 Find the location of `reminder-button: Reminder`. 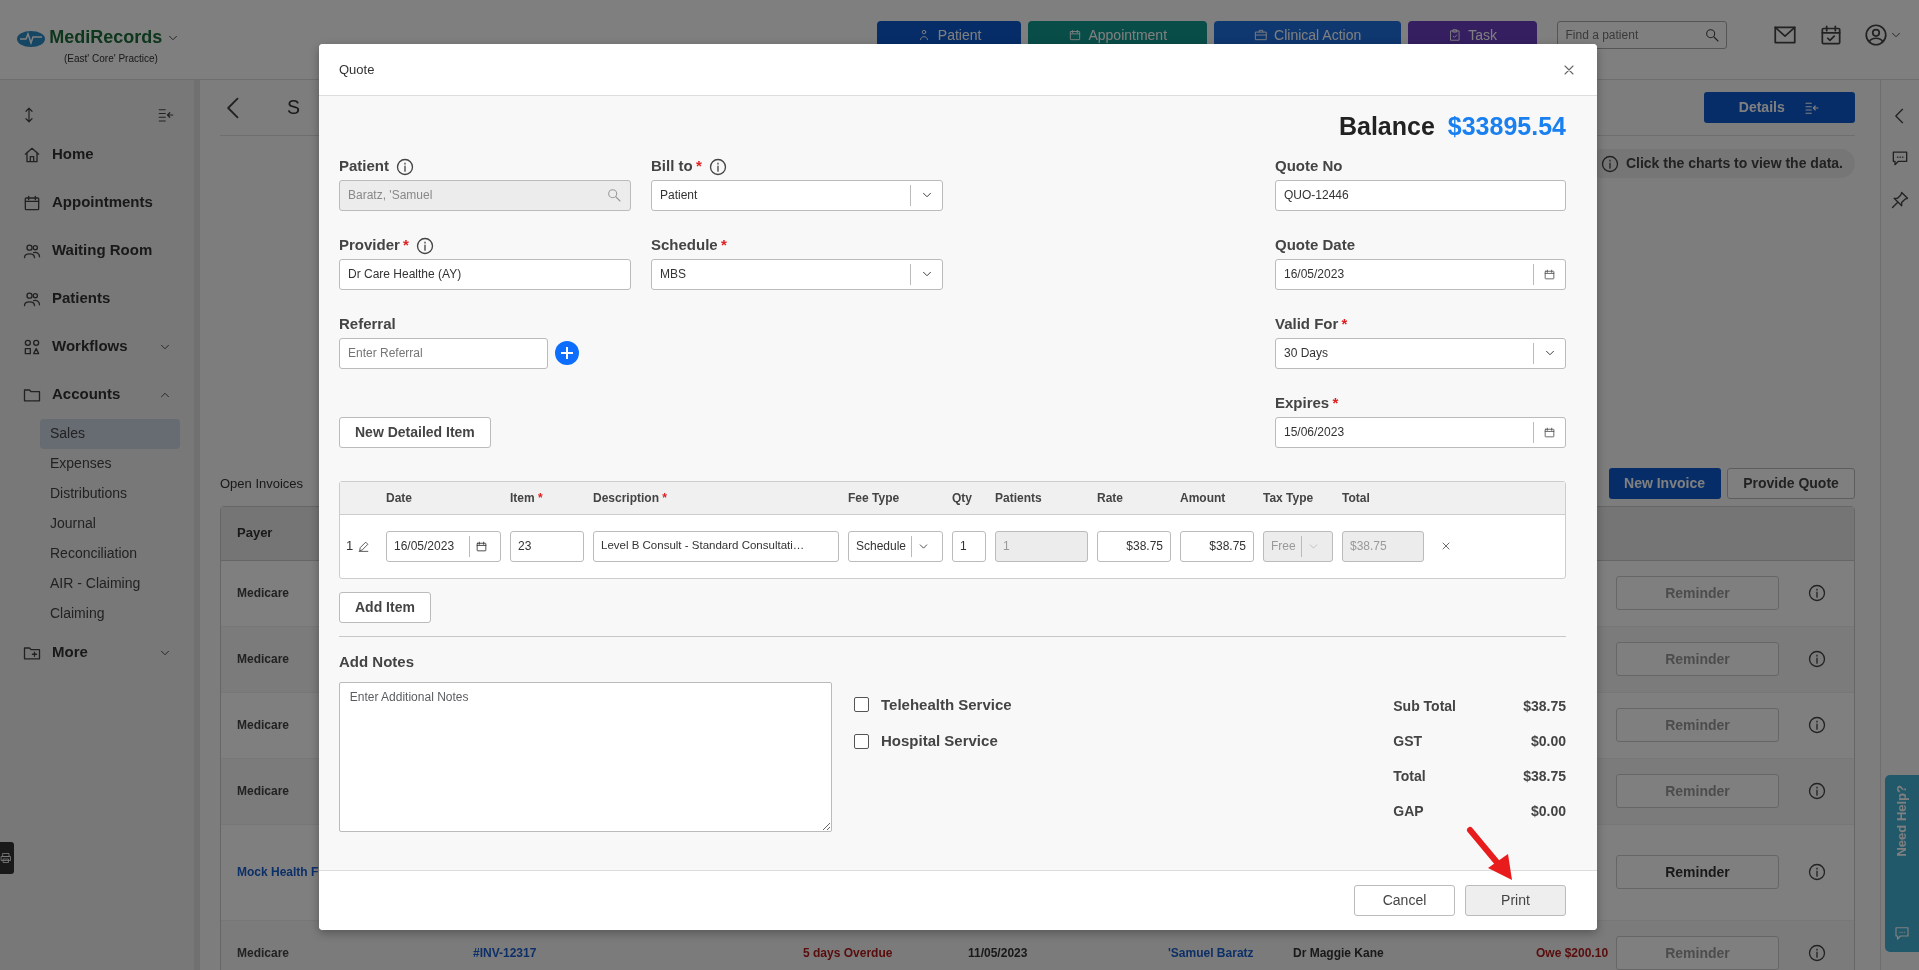

reminder-button: Reminder is located at coordinates (1697, 872).